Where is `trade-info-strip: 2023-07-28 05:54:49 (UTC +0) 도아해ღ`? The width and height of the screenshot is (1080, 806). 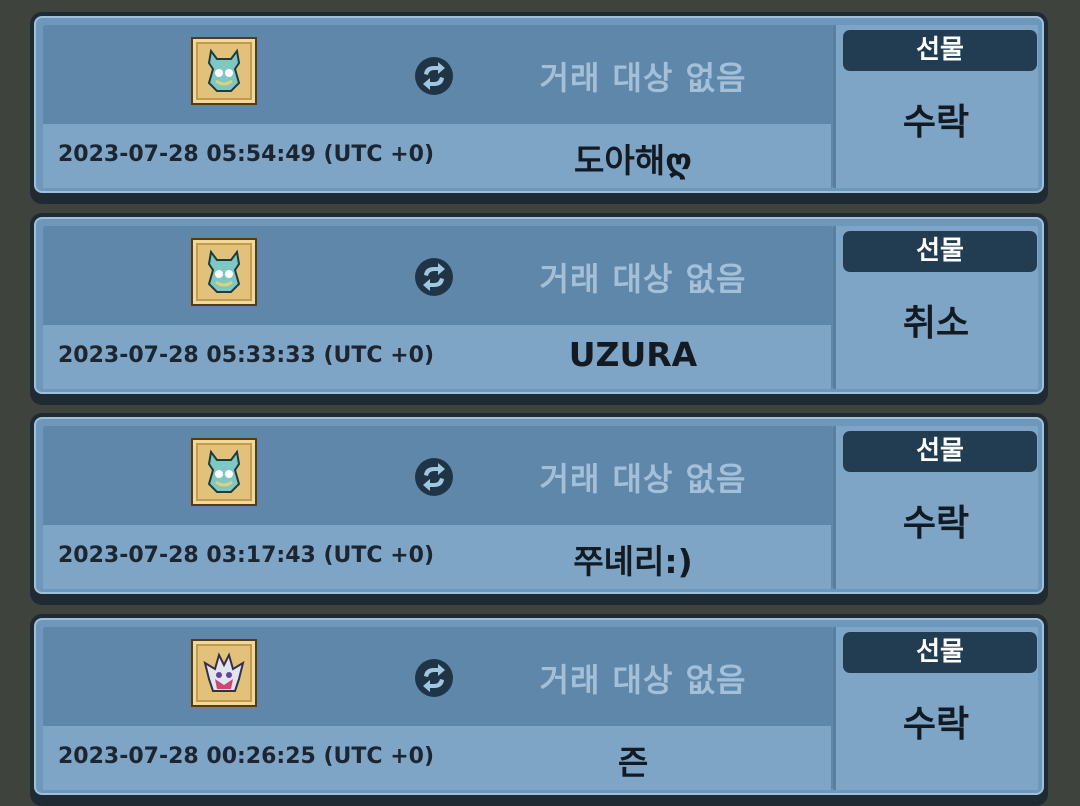
trade-info-strip: 2023-07-28 05:54:49 (UTC +0) 도아해ღ is located at coordinates (437, 156).